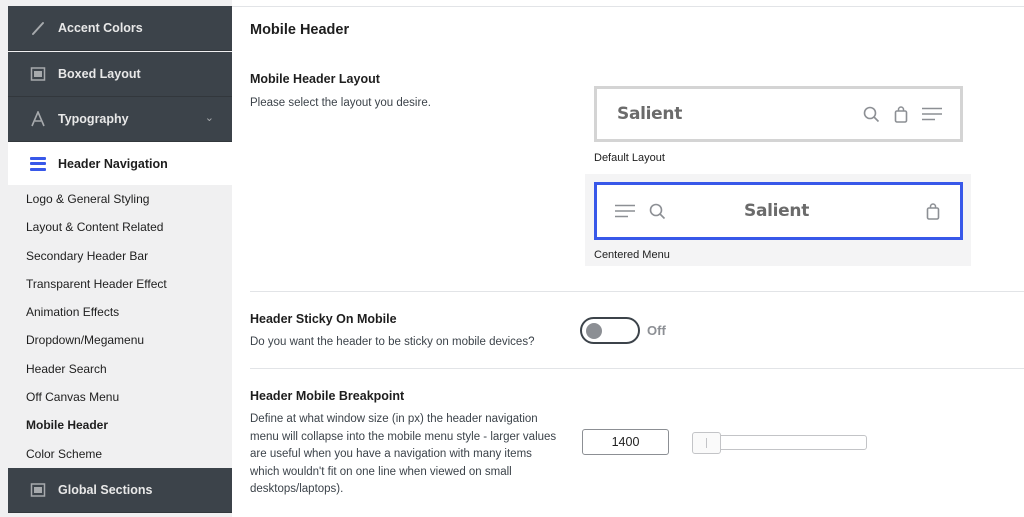 This screenshot has height=517, width=1024. Describe the element at coordinates (632, 255) in the screenshot. I see `layout-option-label: Centered Menu` at that location.